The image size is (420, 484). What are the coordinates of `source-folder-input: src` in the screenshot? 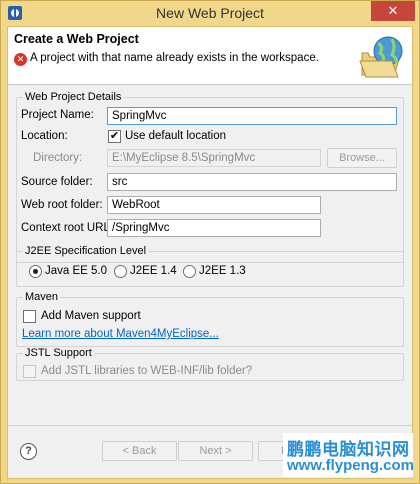 It's located at (252, 182).